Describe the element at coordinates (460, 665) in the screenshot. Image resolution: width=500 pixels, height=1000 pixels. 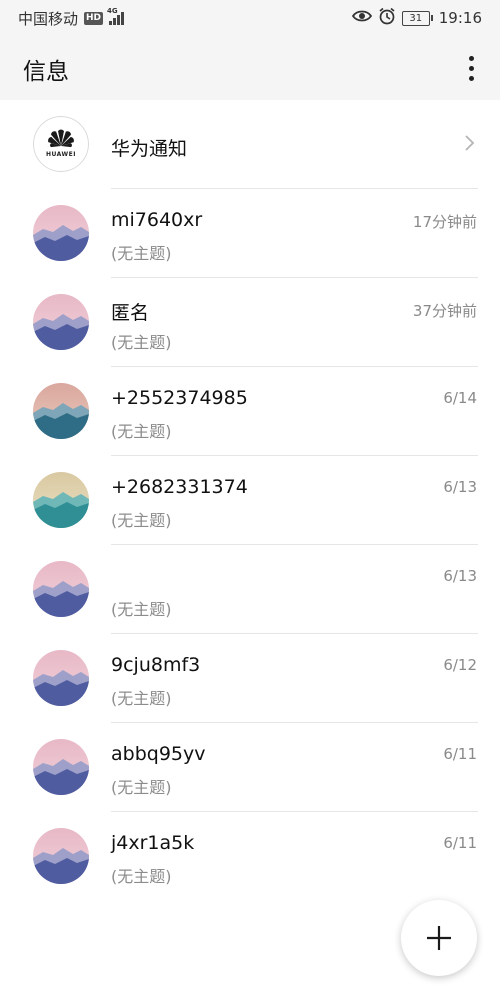
I see `message-time: 6/12` at that location.